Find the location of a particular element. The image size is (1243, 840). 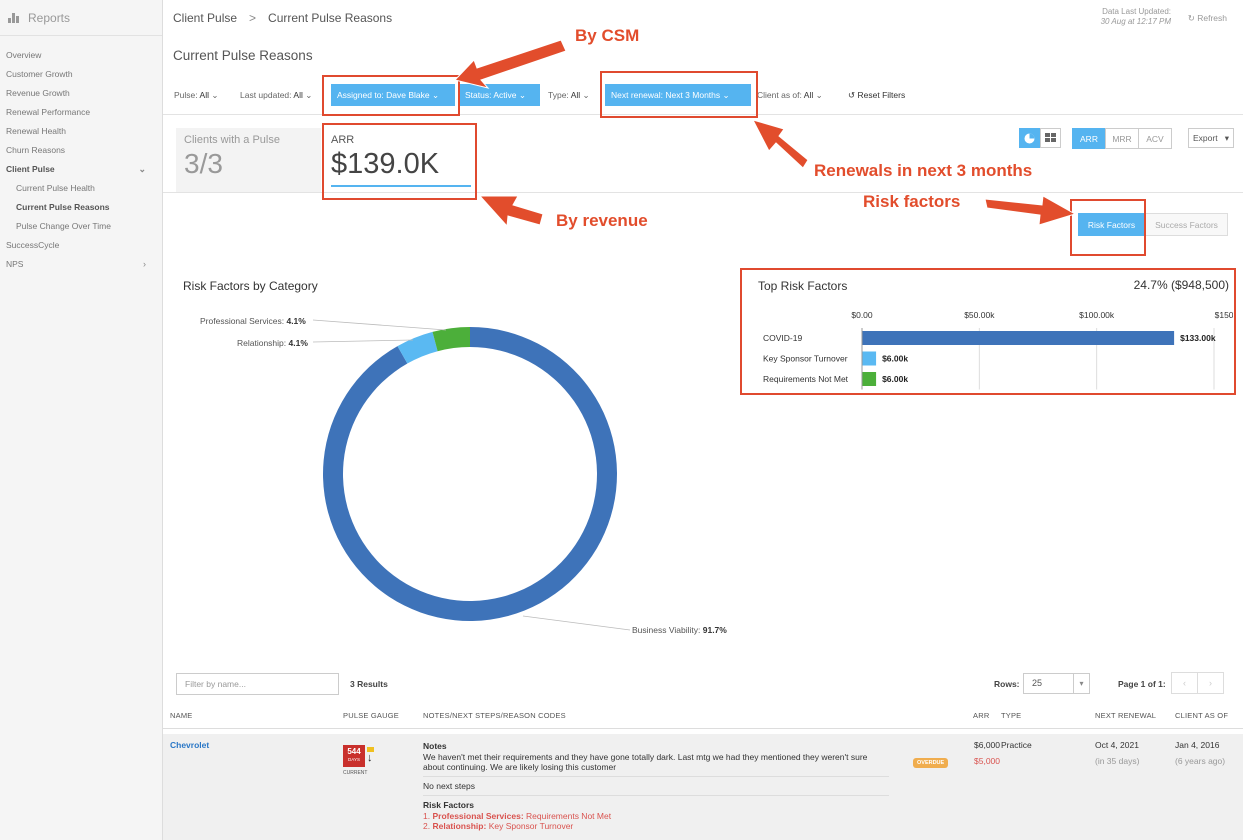

grid-view-button is located at coordinates (1050, 138).